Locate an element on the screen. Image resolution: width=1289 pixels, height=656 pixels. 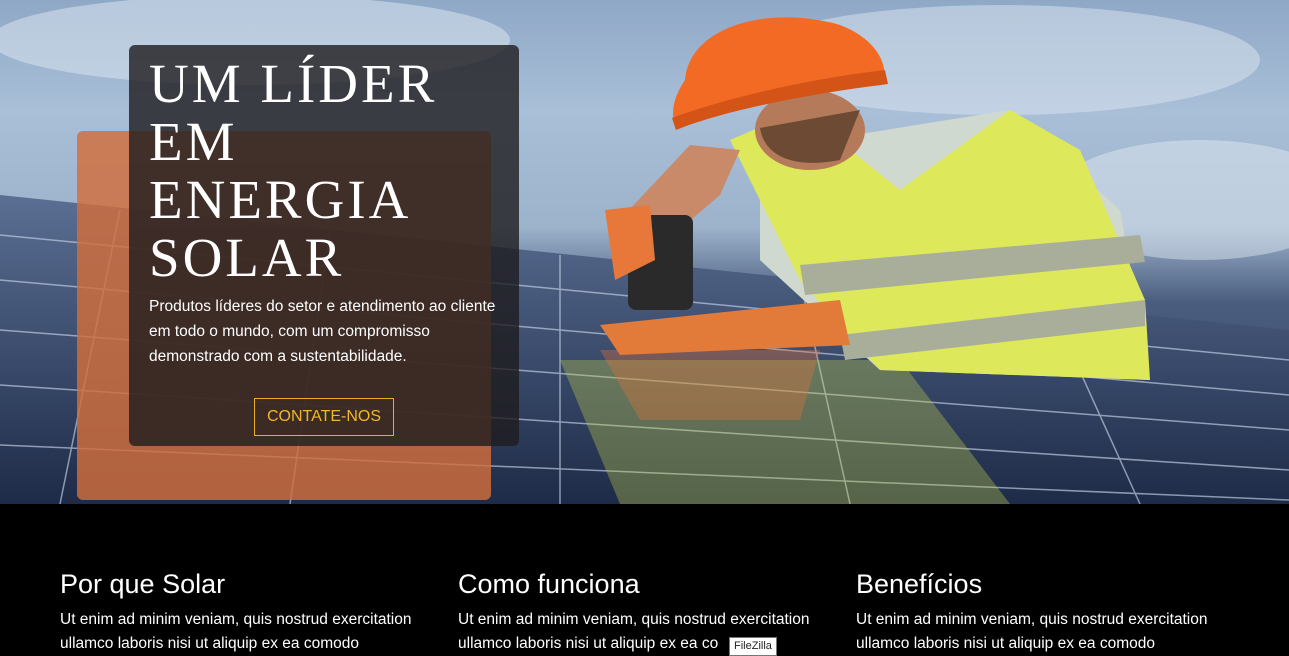
feature-title: Por que Solar is located at coordinates (143, 584).